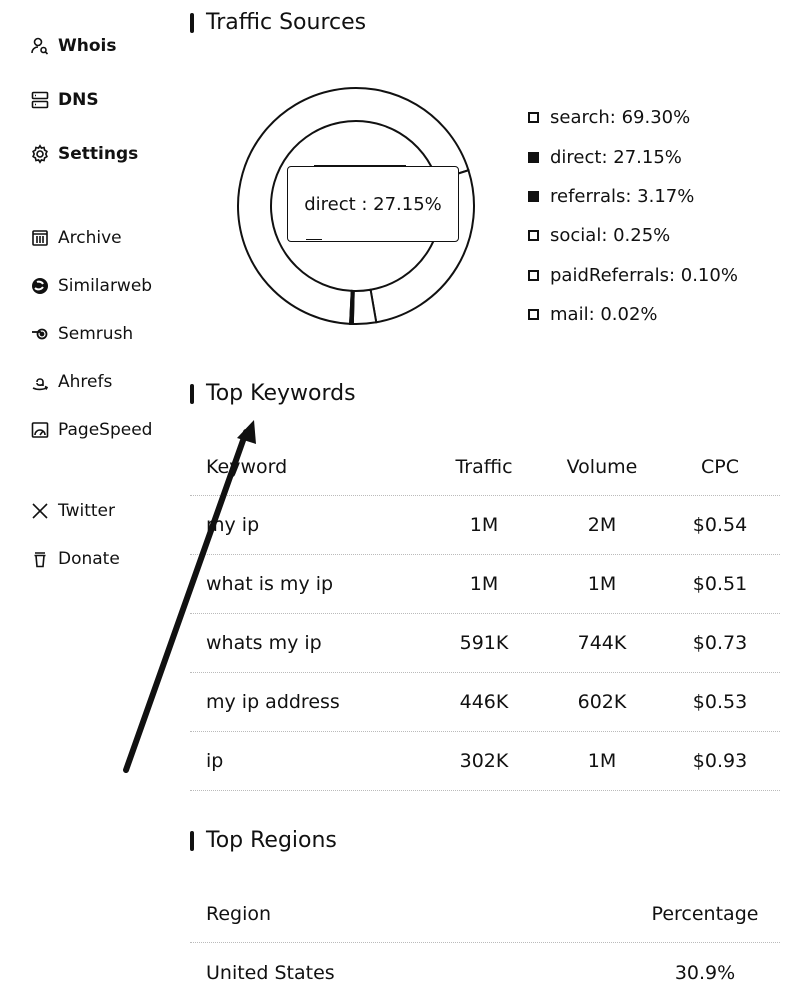 The height and width of the screenshot is (1004, 794). Describe the element at coordinates (604, 315) in the screenshot. I see `legend-label: mail: 0.02%` at that location.